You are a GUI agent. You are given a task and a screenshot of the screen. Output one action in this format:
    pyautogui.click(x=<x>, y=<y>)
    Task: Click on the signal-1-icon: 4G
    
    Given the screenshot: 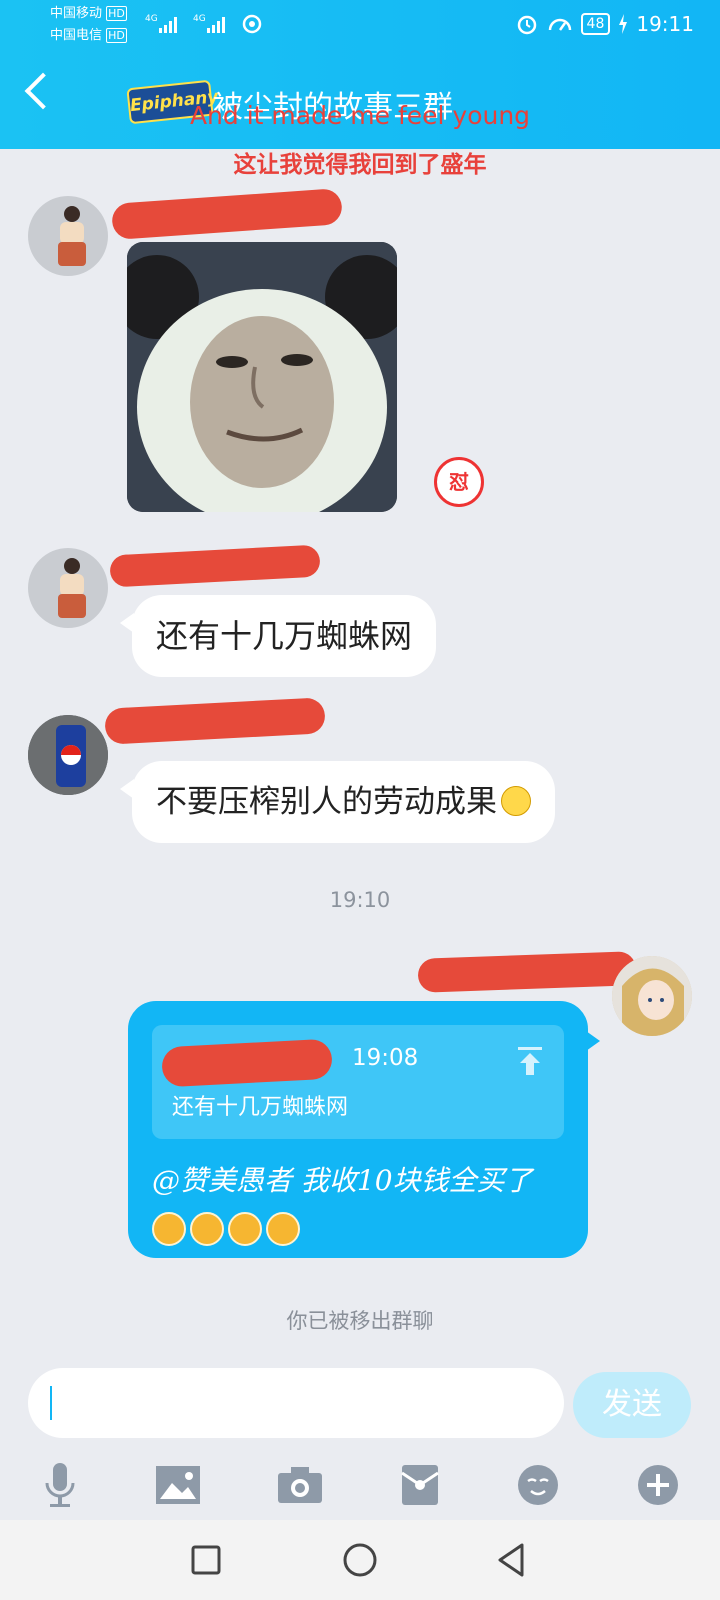 What is the action you would take?
    pyautogui.click(x=161, y=23)
    